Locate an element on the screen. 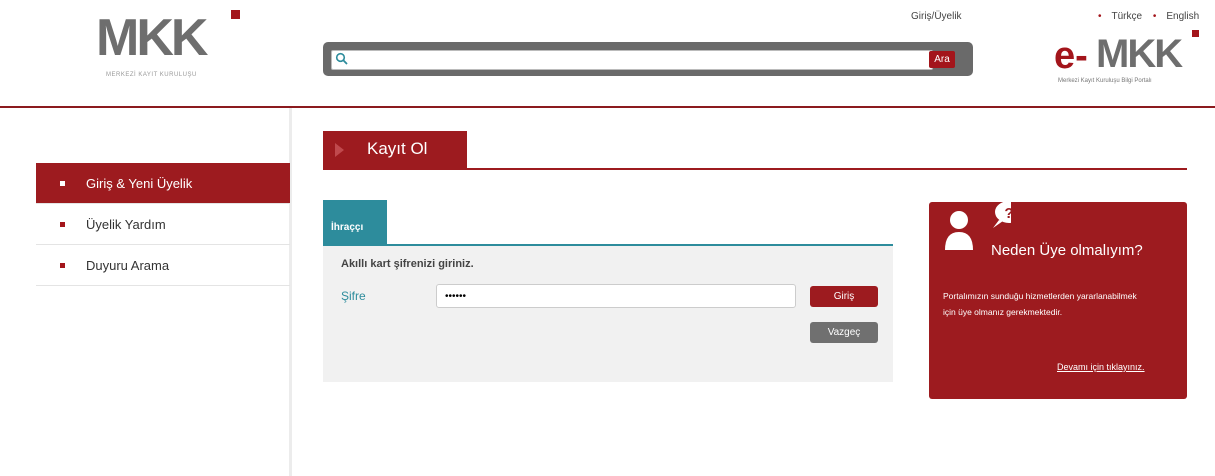 Image resolution: width=1215 pixels, height=476 pixels. emkk-subtitle: Merkezi Kayıt Kuruluşu Bilgi Portalı is located at coordinates (1105, 81).